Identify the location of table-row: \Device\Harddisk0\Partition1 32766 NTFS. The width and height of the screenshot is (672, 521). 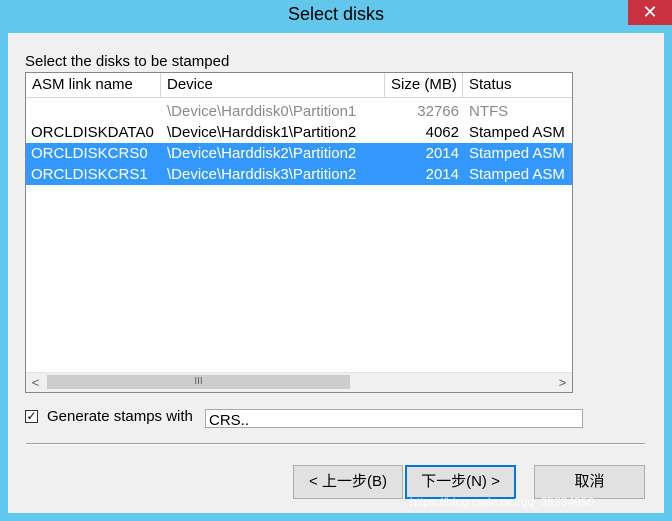
(299, 111).